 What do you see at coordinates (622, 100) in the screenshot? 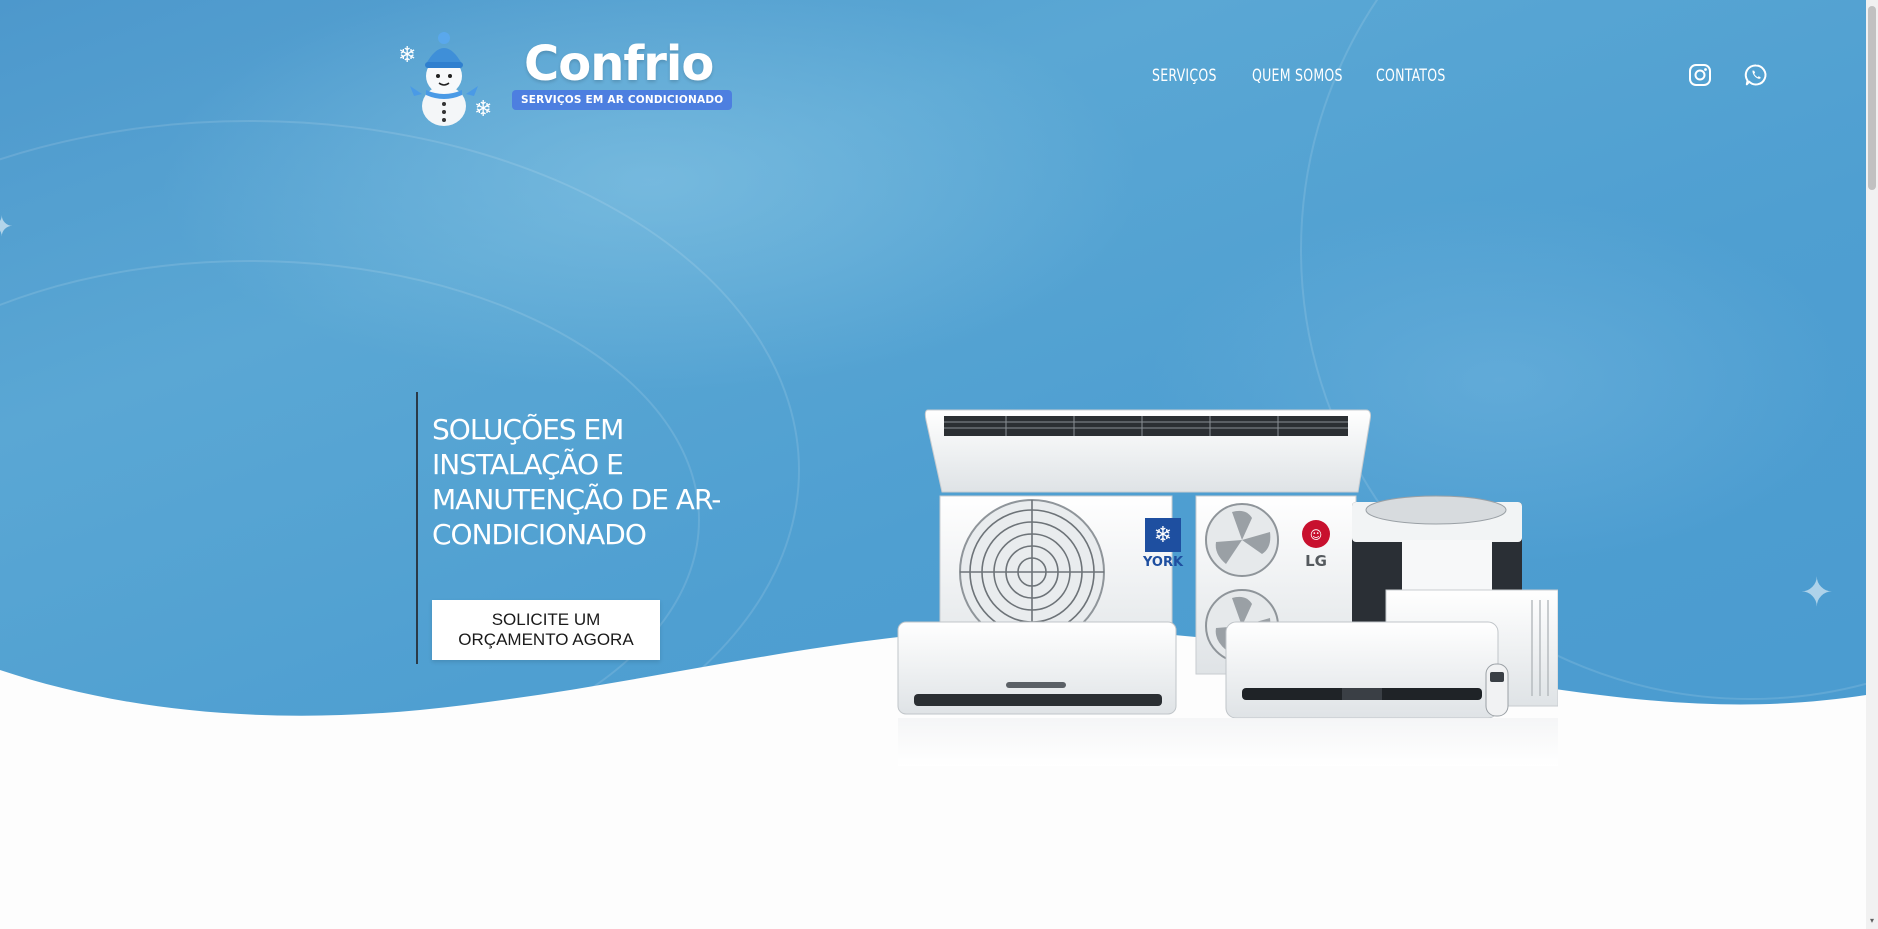
I see `brand-tagline: SERVIÇOS EM AR CONDICIONADO` at bounding box center [622, 100].